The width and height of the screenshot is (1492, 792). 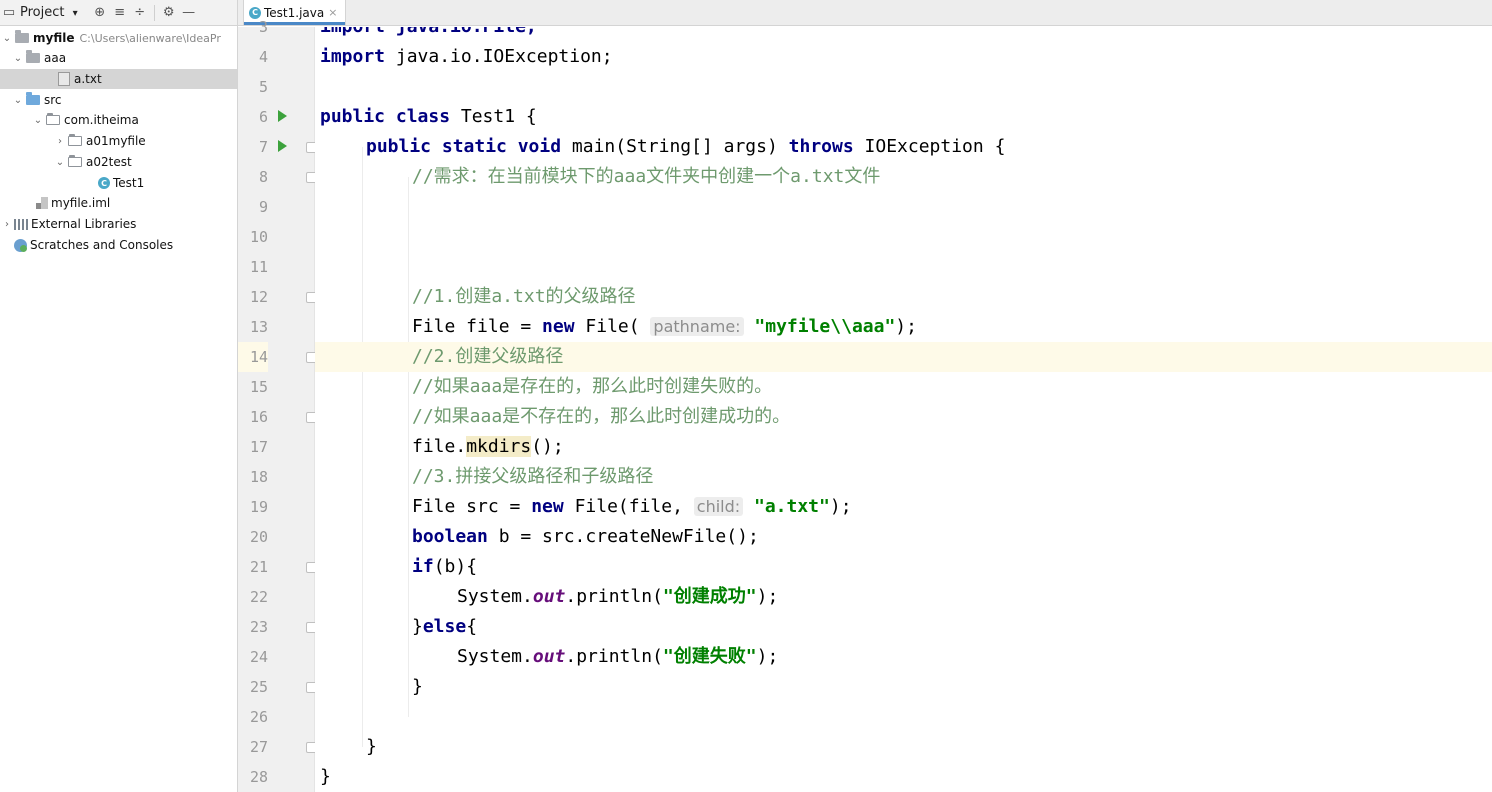 What do you see at coordinates (21, 224) in the screenshot?
I see `libraries-icon` at bounding box center [21, 224].